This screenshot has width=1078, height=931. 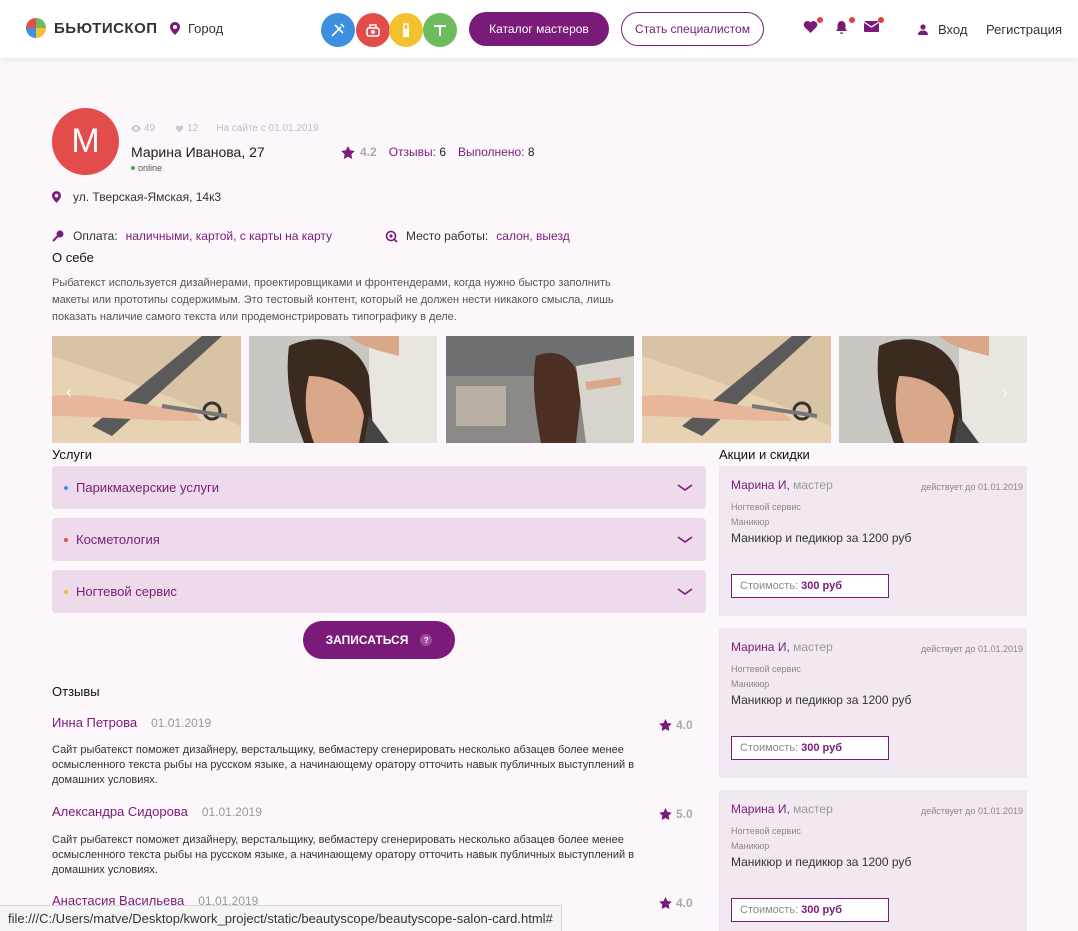 I want to click on review-author: Инна Петрова 01.01.2019, so click(x=131, y=722).